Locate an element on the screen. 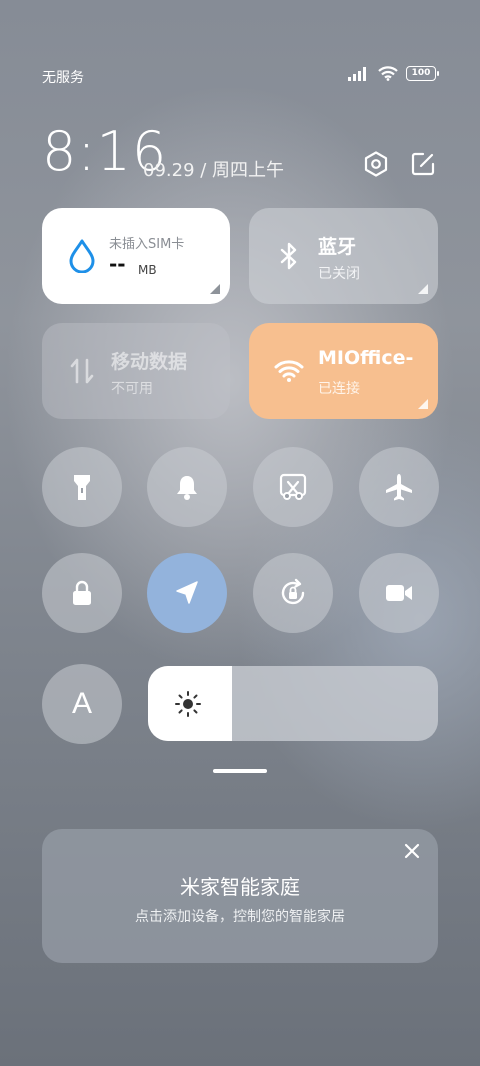  location-toggle is located at coordinates (187, 593).